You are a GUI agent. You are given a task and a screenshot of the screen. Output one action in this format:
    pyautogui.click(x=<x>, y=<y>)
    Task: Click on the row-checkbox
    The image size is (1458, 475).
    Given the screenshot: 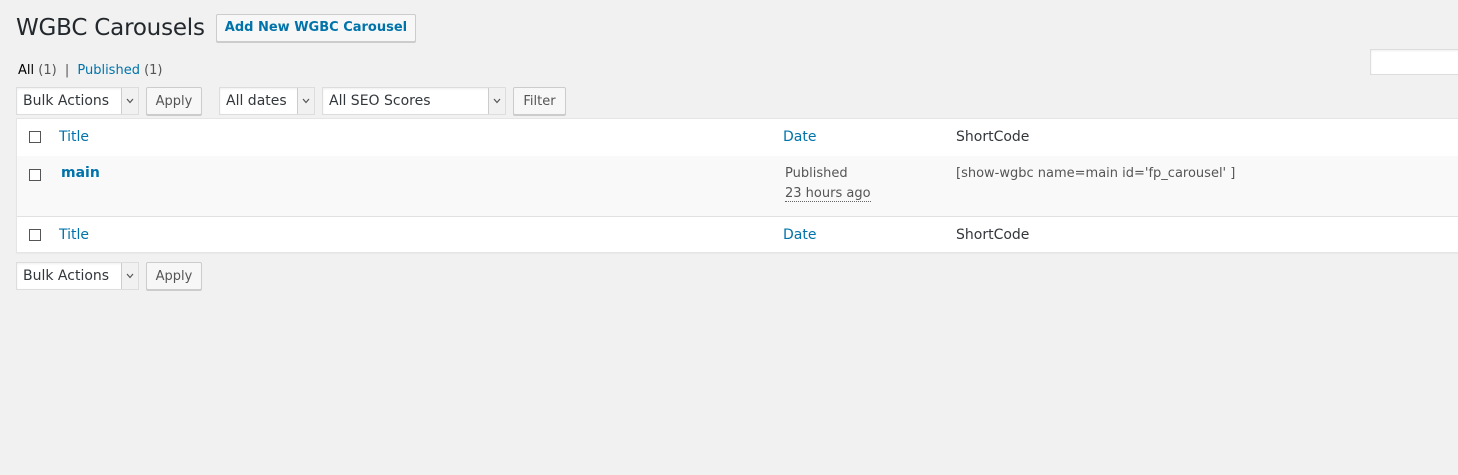 What is the action you would take?
    pyautogui.click(x=35, y=175)
    